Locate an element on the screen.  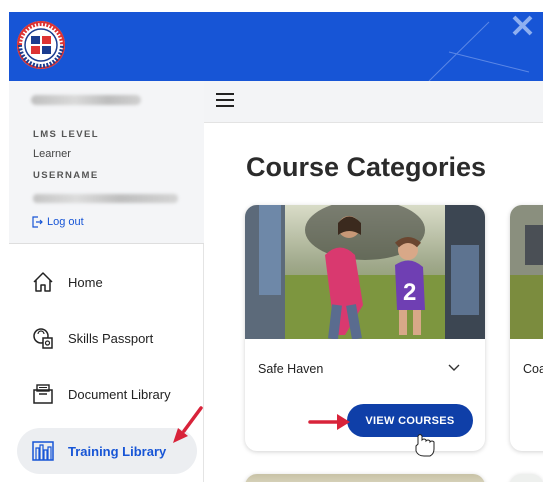
sidebar-item-label: Document Library is located at coordinates (119, 394).